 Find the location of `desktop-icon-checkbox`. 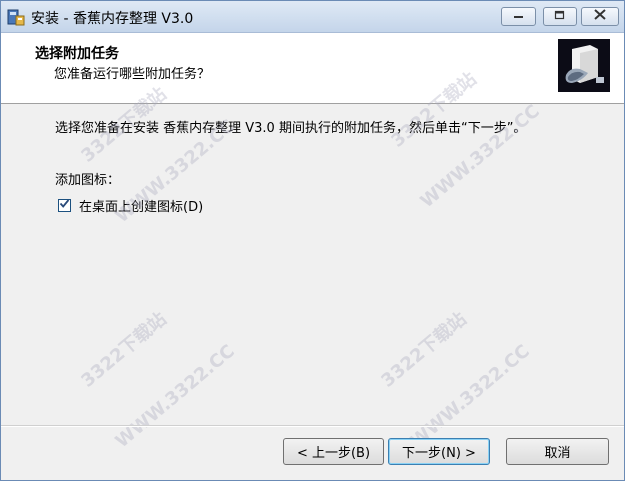

desktop-icon-checkbox is located at coordinates (64, 205).